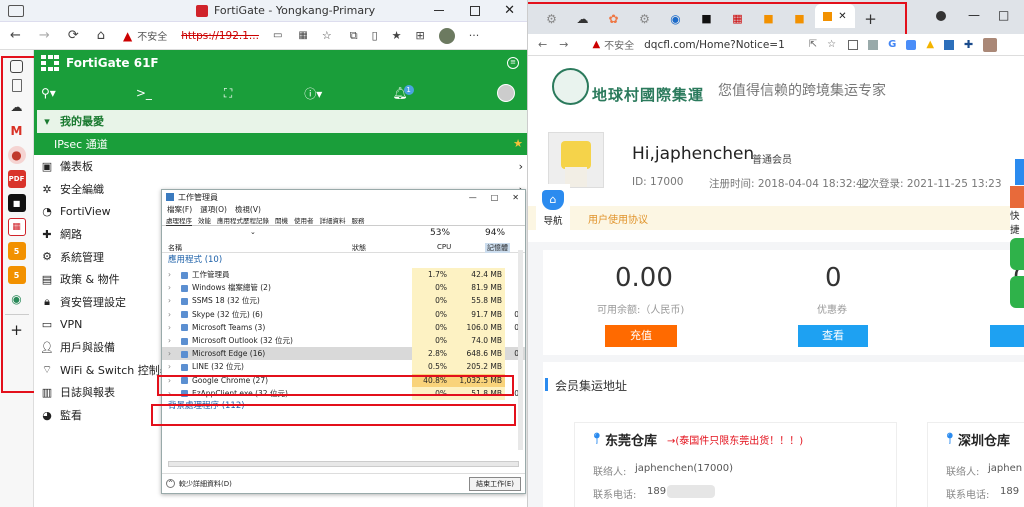 The image size is (1024, 507). Describe the element at coordinates (473, 197) in the screenshot. I see `tm-minimize-icon: —` at that location.